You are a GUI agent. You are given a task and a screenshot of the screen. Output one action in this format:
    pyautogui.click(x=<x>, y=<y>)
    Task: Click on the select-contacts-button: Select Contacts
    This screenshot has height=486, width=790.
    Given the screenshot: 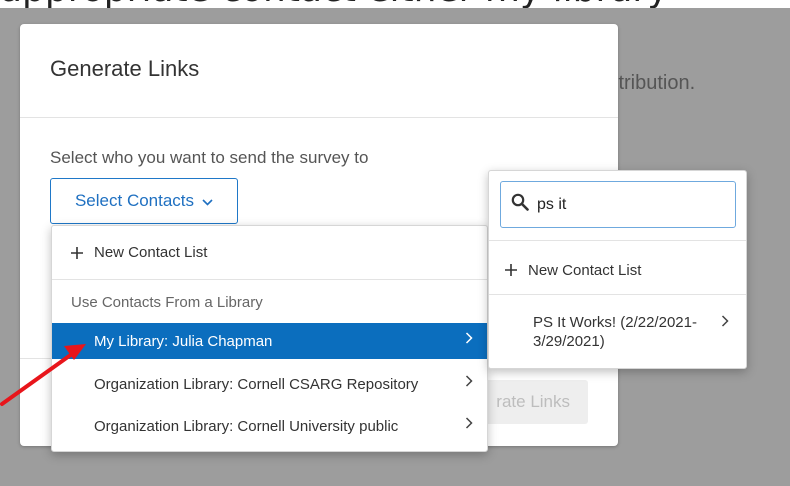 What is the action you would take?
    pyautogui.click(x=144, y=201)
    